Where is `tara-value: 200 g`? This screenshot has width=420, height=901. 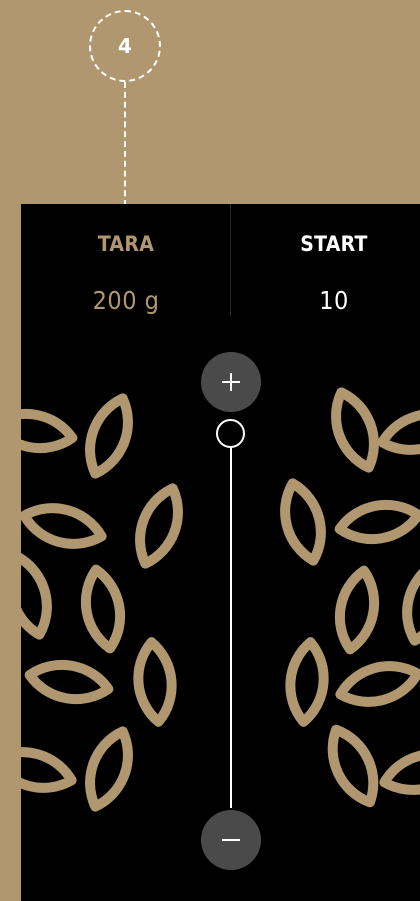 tara-value: 200 g is located at coordinates (126, 300).